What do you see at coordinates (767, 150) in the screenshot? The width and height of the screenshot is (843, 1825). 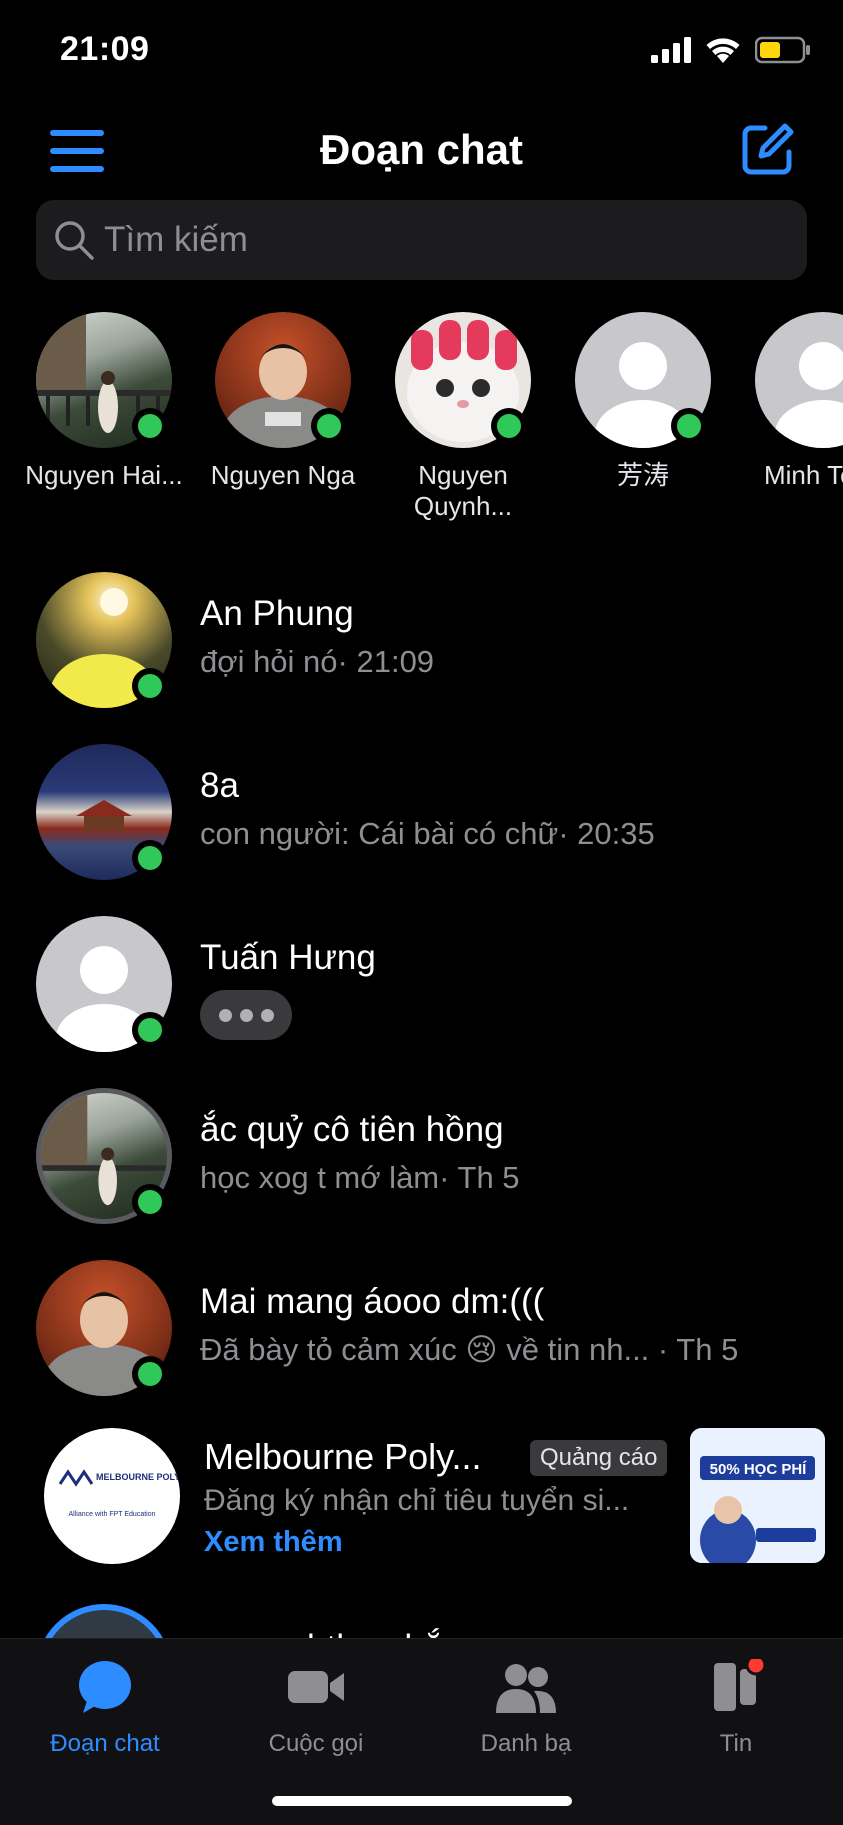 I see `compose-icon` at bounding box center [767, 150].